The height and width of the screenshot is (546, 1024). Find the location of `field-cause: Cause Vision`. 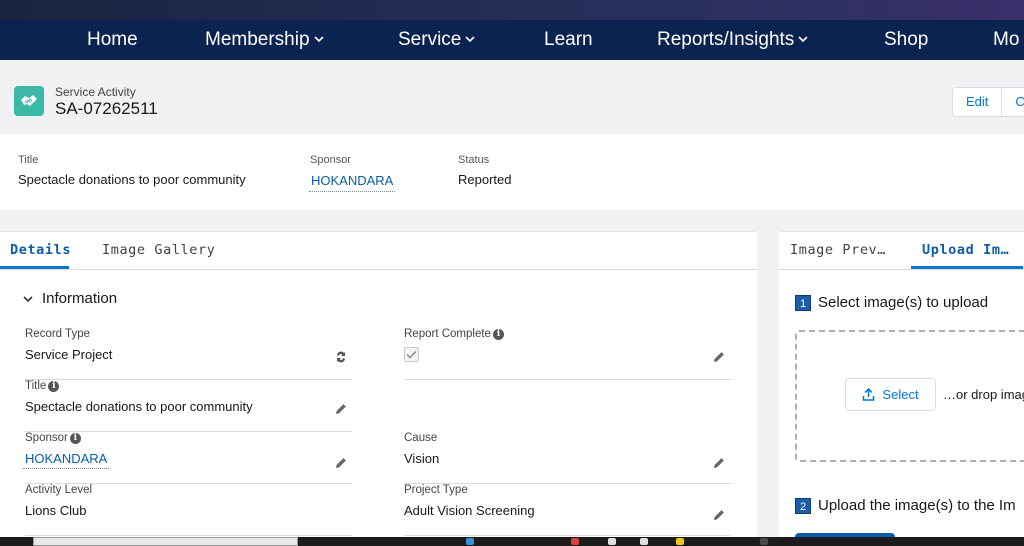

field-cause: Cause Vision is located at coordinates (567, 458).